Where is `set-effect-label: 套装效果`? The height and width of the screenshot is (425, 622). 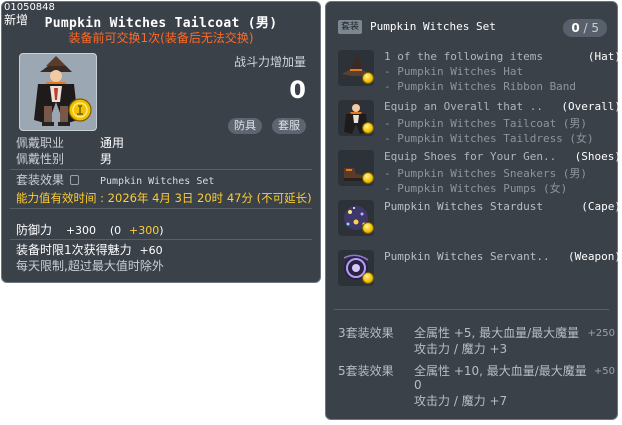 set-effect-label: 套装效果 is located at coordinates (40, 180).